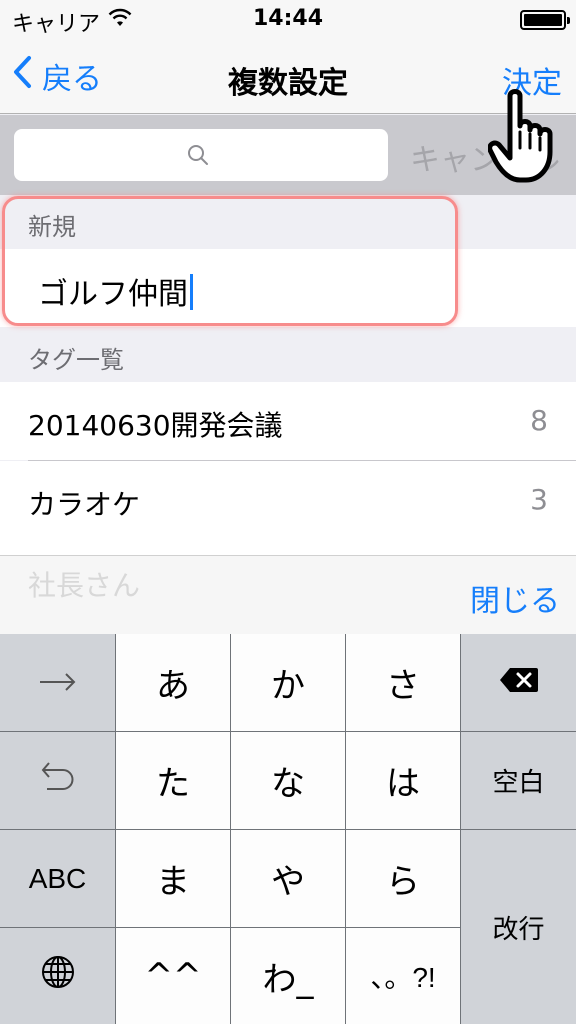 This screenshot has height=1024, width=576. I want to click on return-key: 改行, so click(518, 927).